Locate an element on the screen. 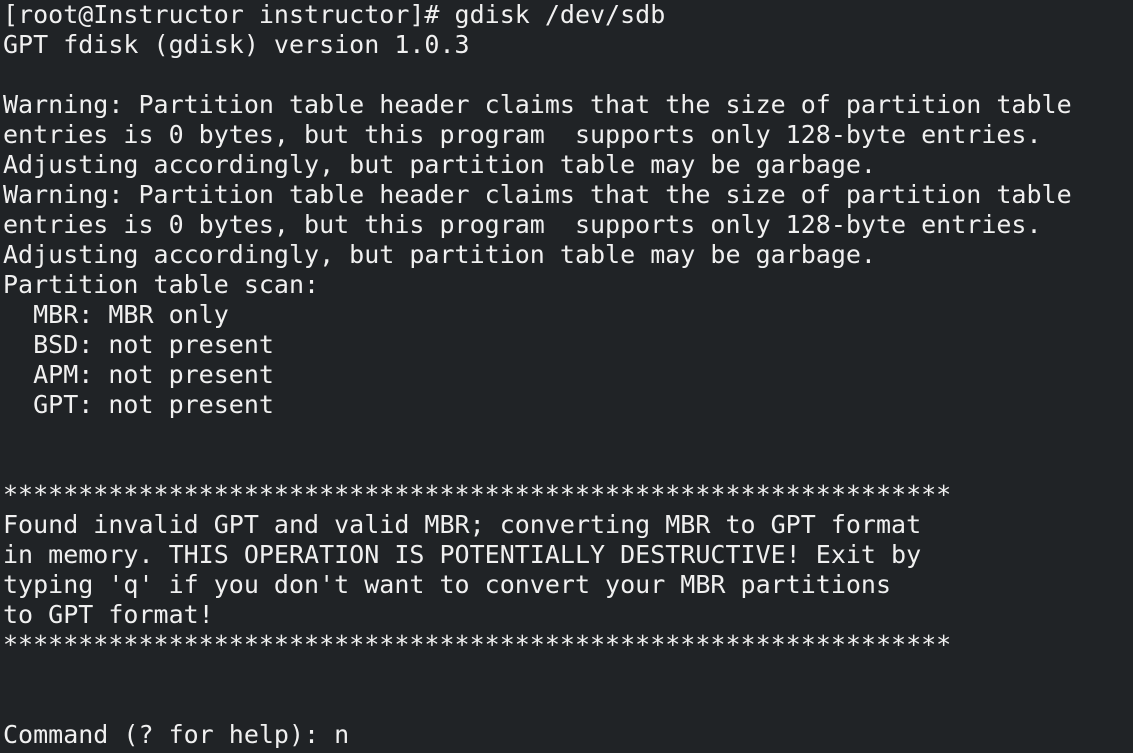 This screenshot has height=753, width=1133. scan-result-mbr: MBR: MBR only is located at coordinates (116, 314).